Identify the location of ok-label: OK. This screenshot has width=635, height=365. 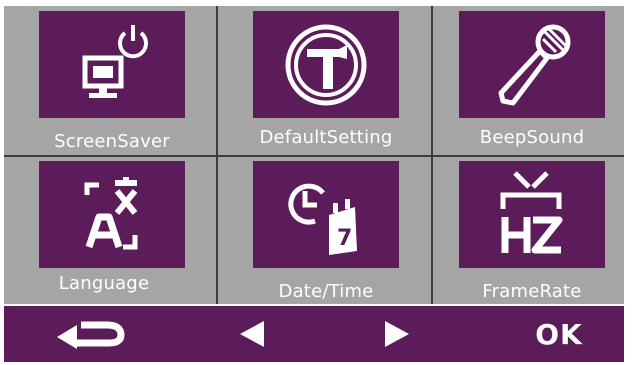
(559, 334).